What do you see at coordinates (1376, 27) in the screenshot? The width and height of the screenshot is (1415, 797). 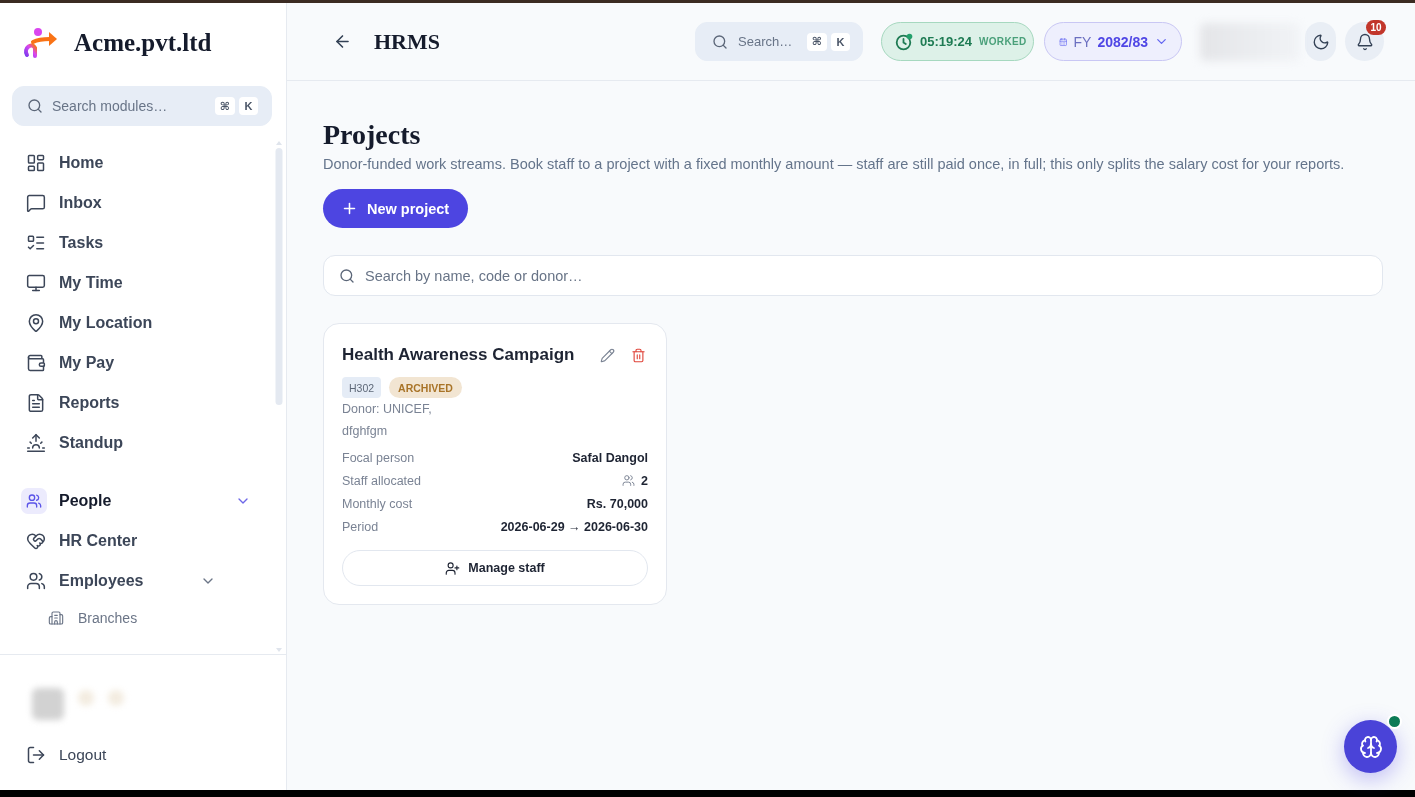 I see `notification-count: 10` at bounding box center [1376, 27].